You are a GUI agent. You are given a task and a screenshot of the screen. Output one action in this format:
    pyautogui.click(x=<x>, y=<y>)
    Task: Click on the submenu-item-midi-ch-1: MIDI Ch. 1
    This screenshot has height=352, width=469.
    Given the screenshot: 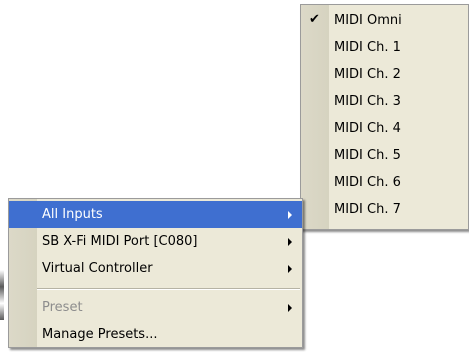 What is the action you would take?
    pyautogui.click(x=384, y=47)
    